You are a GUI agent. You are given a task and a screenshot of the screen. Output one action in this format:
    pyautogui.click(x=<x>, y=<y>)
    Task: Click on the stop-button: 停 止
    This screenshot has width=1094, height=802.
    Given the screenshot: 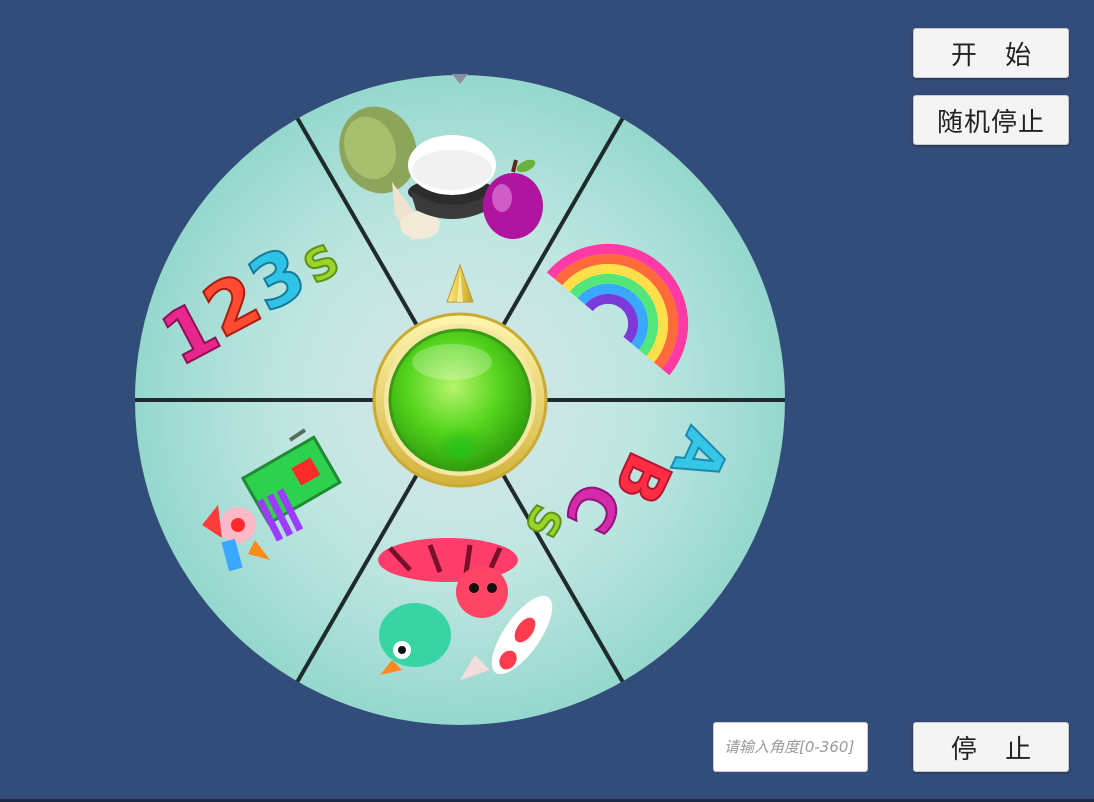 What is the action you would take?
    pyautogui.click(x=991, y=747)
    